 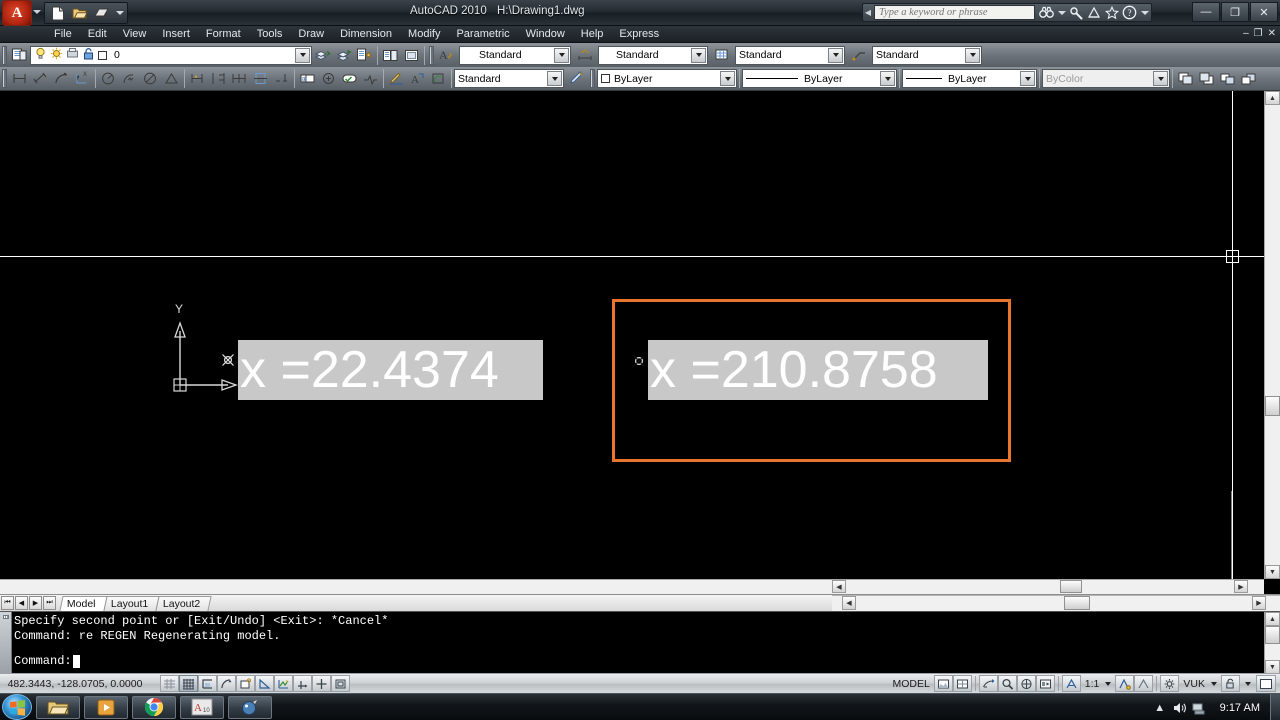 What do you see at coordinates (1046, 12) in the screenshot?
I see `search-binoculars-icon` at bounding box center [1046, 12].